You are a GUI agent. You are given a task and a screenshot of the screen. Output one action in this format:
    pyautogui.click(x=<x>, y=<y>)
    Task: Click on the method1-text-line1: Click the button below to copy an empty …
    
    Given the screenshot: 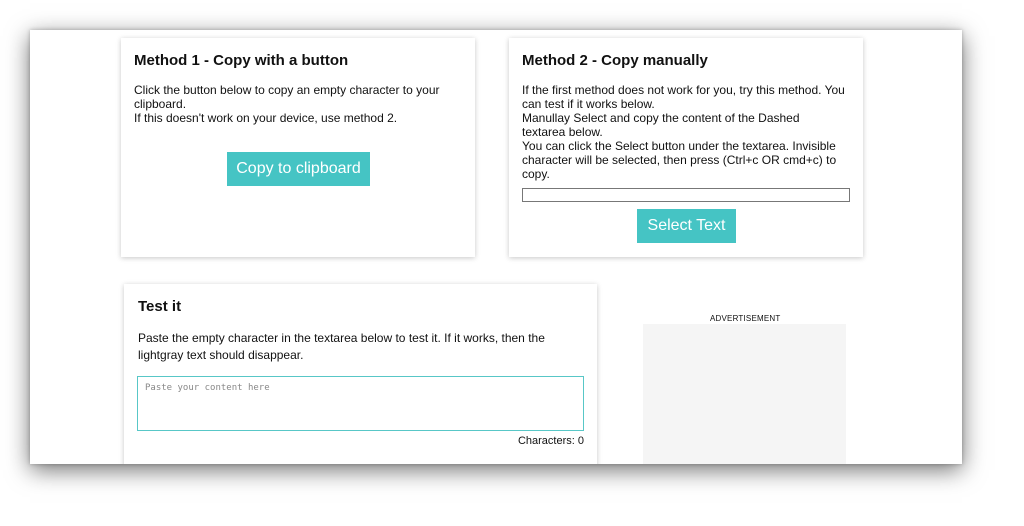 What is the action you would take?
    pyautogui.click(x=287, y=90)
    